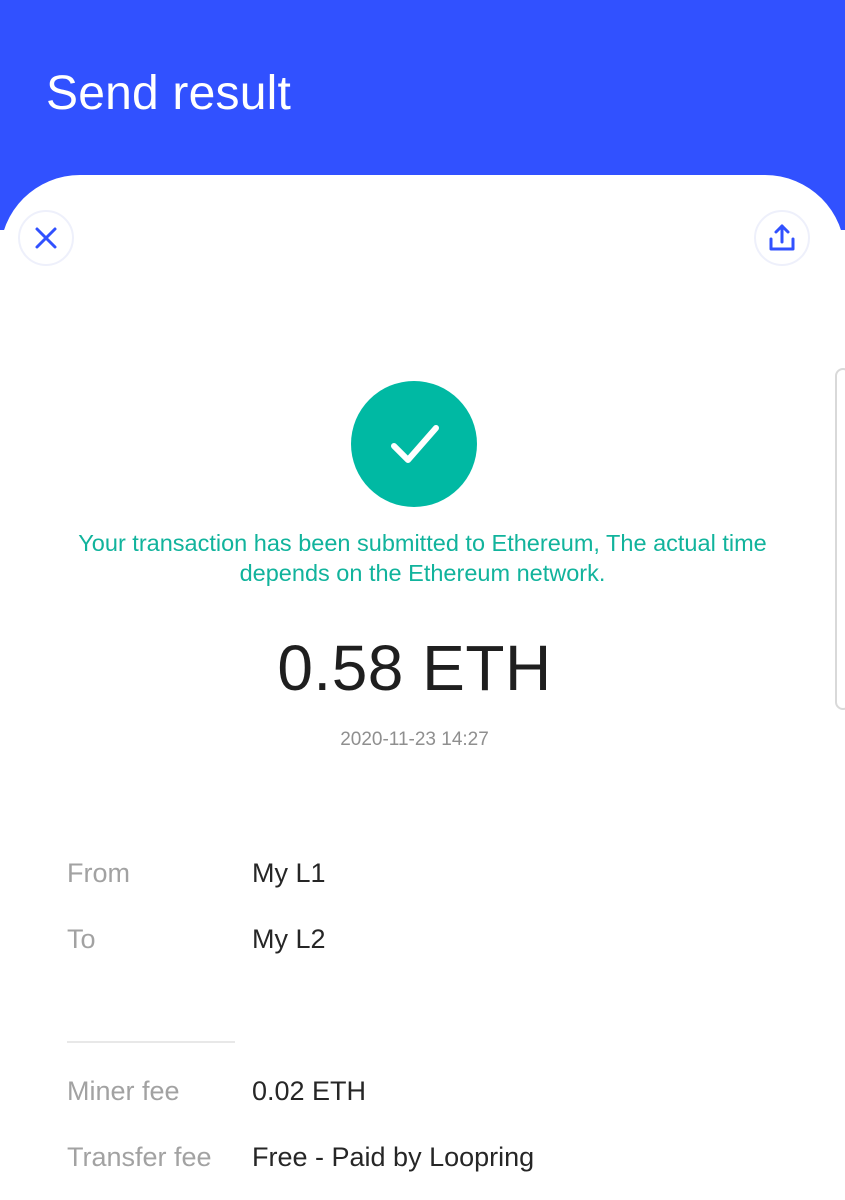 The width and height of the screenshot is (845, 1200). What do you see at coordinates (81, 939) in the screenshot?
I see `to-label: To` at bounding box center [81, 939].